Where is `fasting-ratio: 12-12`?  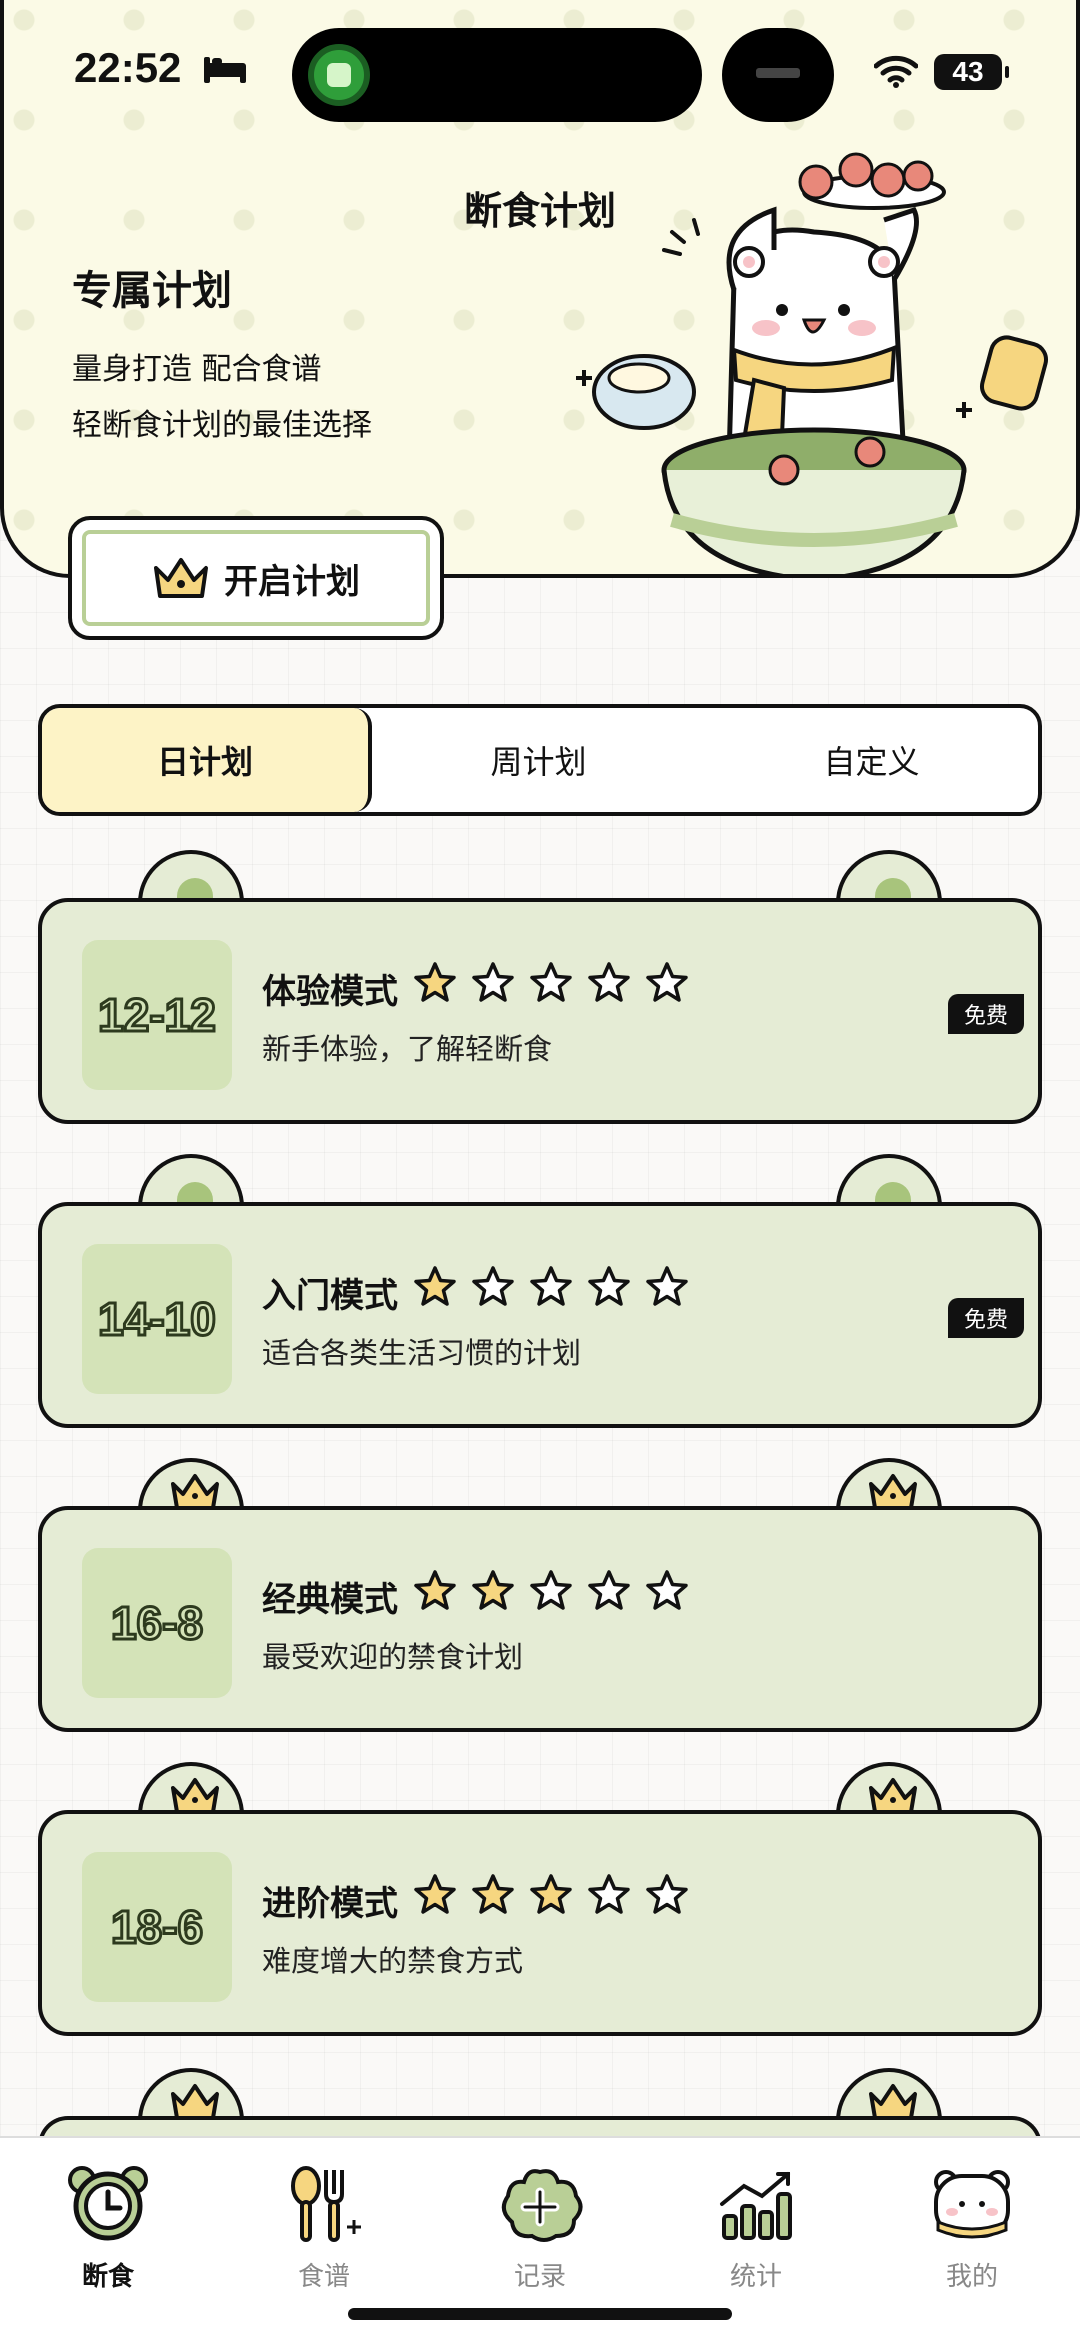
fasting-ratio: 12-12 is located at coordinates (157, 1015).